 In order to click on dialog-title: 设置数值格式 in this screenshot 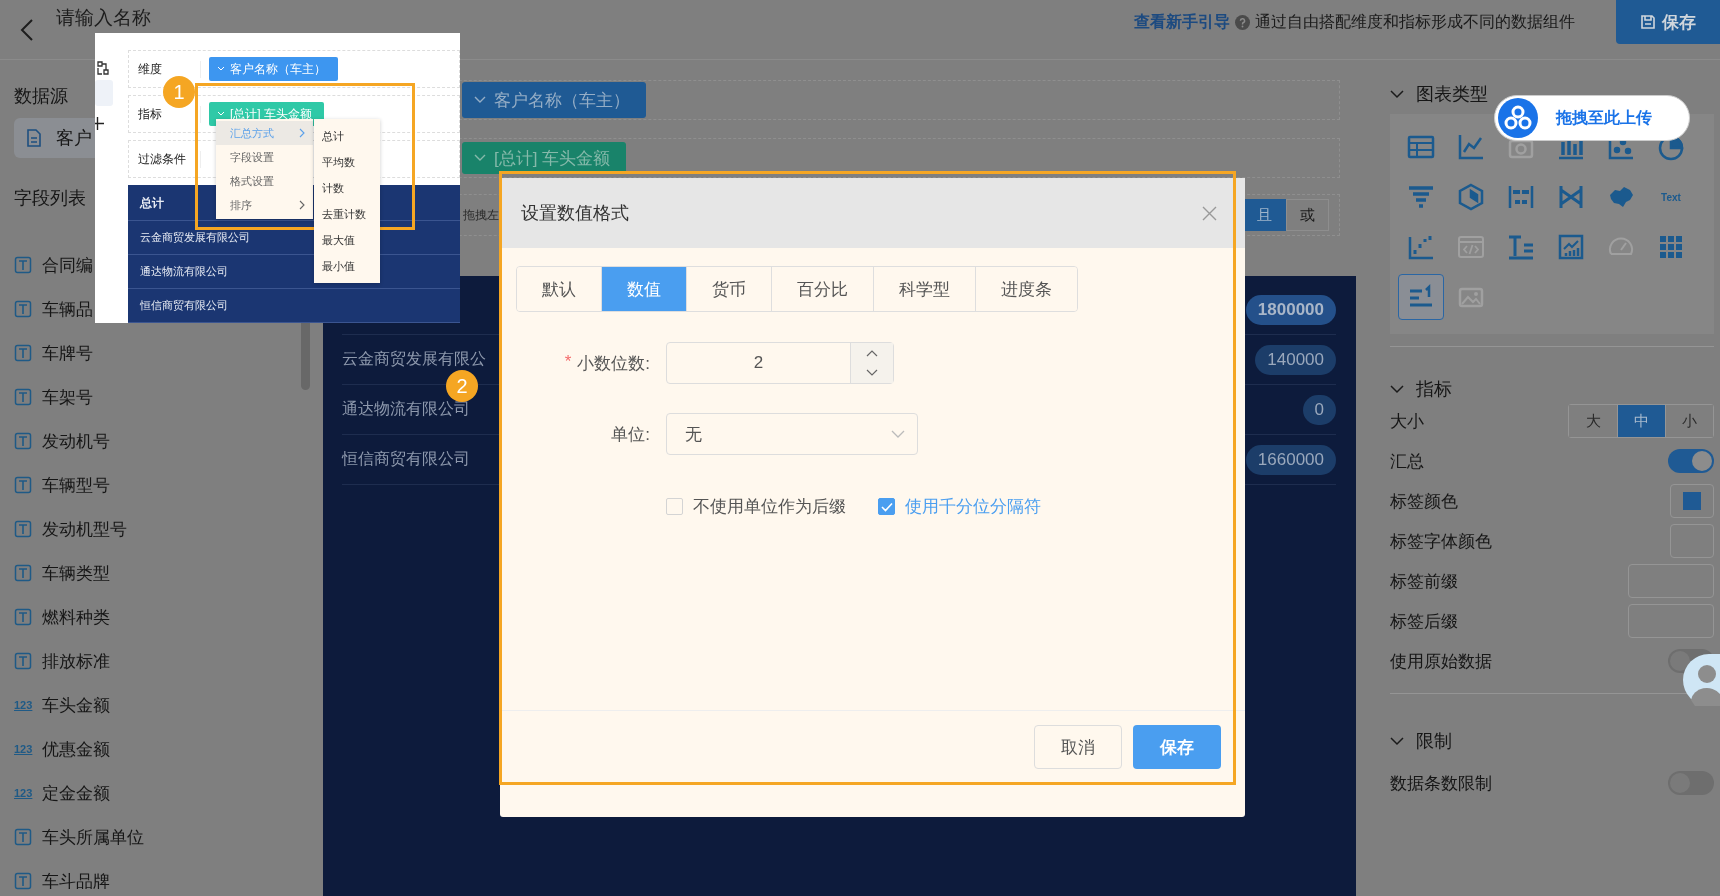, I will do `click(575, 213)`.